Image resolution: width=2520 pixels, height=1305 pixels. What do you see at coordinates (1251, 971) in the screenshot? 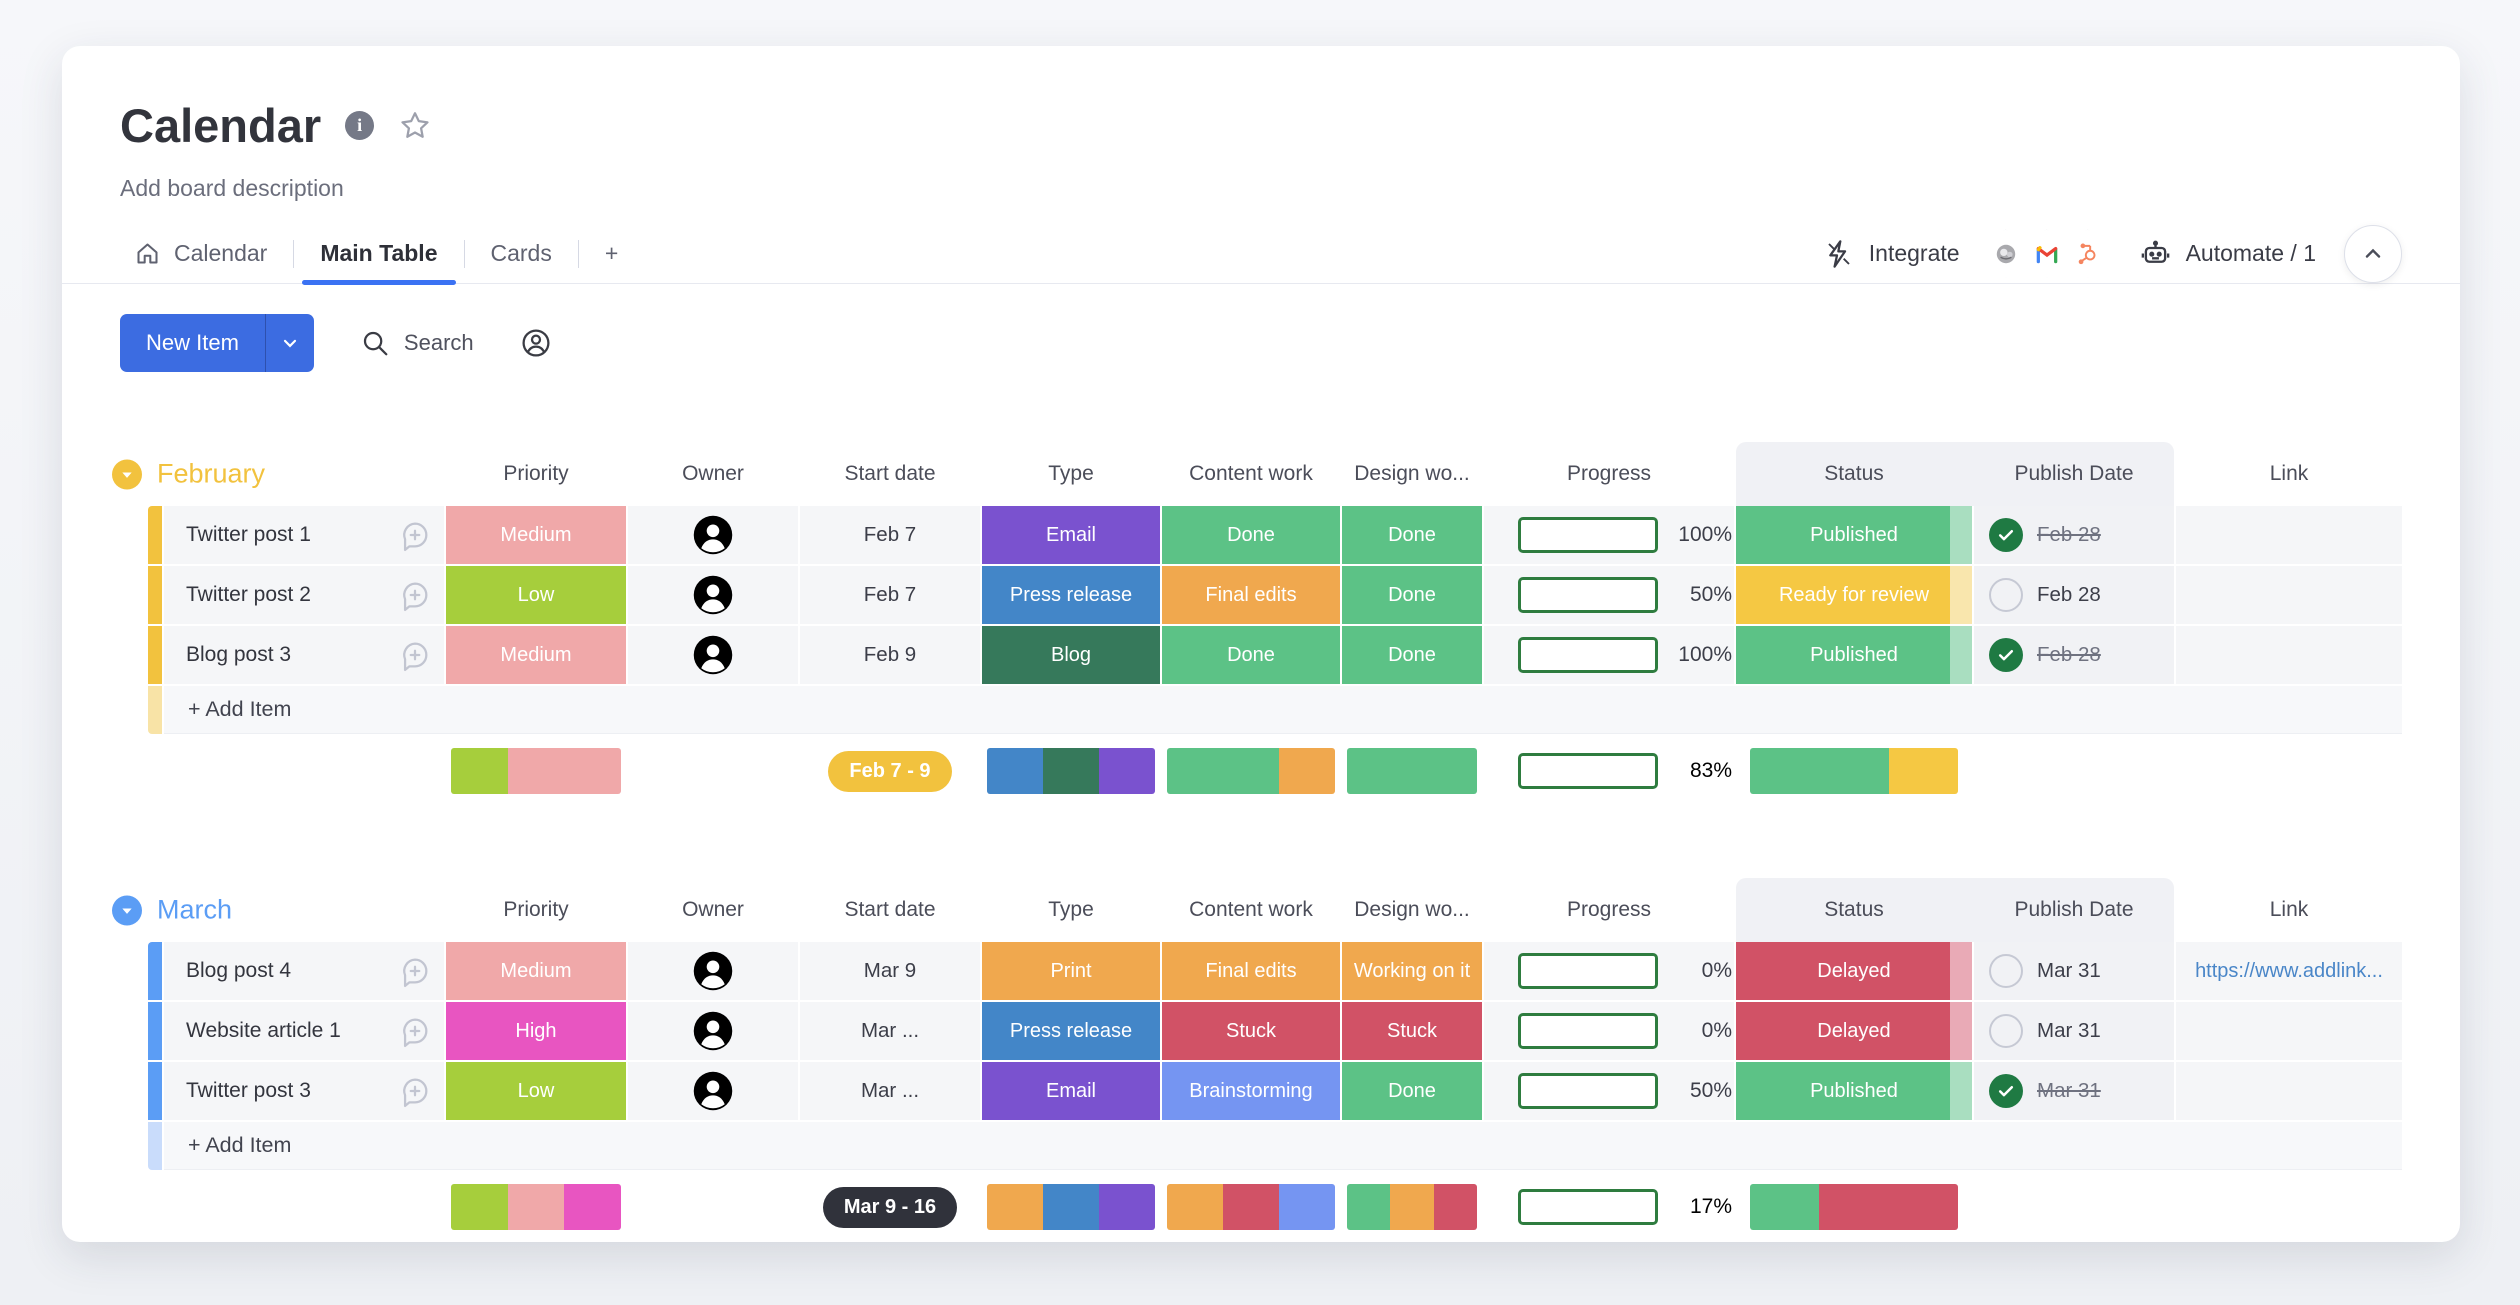
I see `content-work-cell: Final edits` at bounding box center [1251, 971].